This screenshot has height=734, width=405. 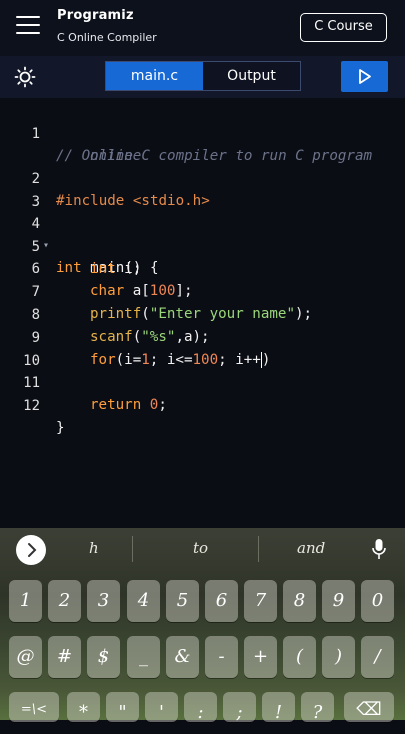 What do you see at coordinates (83, 707) in the screenshot?
I see `key-asterisk: *` at bounding box center [83, 707].